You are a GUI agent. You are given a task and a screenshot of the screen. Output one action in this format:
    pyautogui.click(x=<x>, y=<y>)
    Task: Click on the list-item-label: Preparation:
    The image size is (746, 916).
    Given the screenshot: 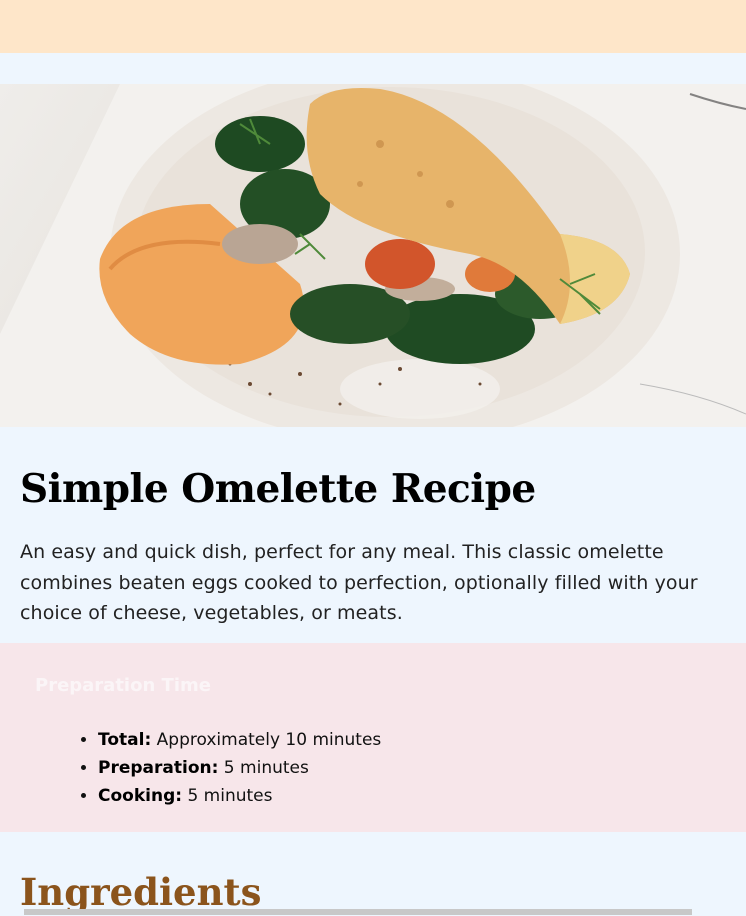 What is the action you would take?
    pyautogui.click(x=158, y=767)
    